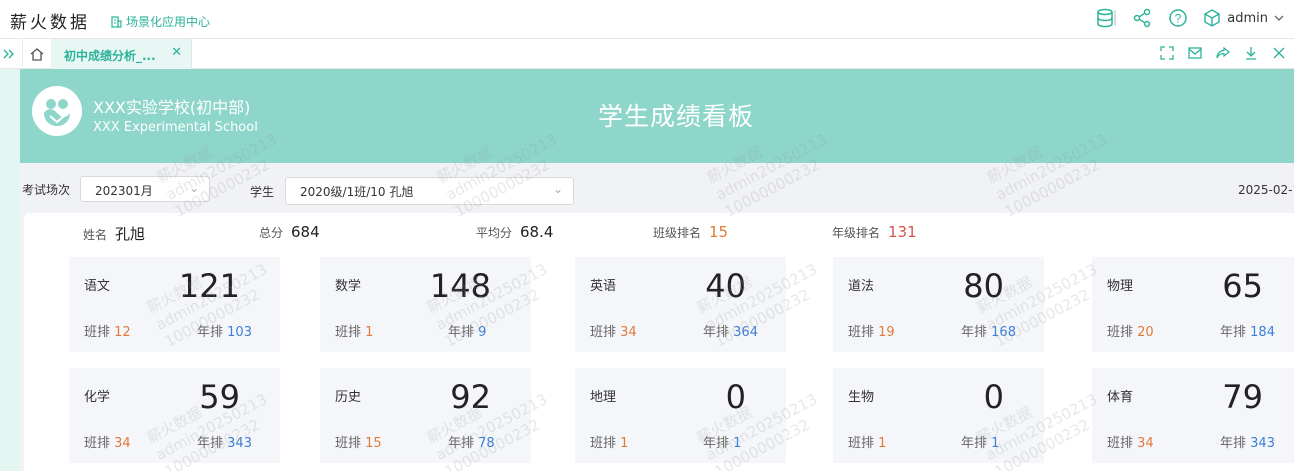 The width and height of the screenshot is (1294, 471). Describe the element at coordinates (348, 286) in the screenshot. I see `subject-name: 数学` at that location.